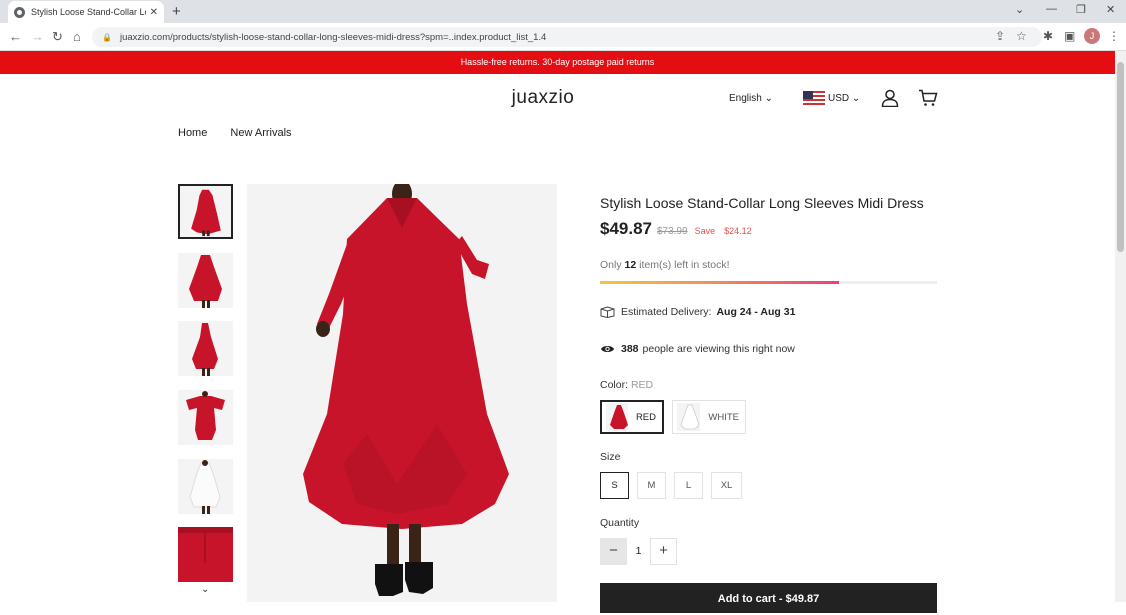  What do you see at coordinates (543, 98) in the screenshot?
I see `site-logo: juaxzio` at bounding box center [543, 98].